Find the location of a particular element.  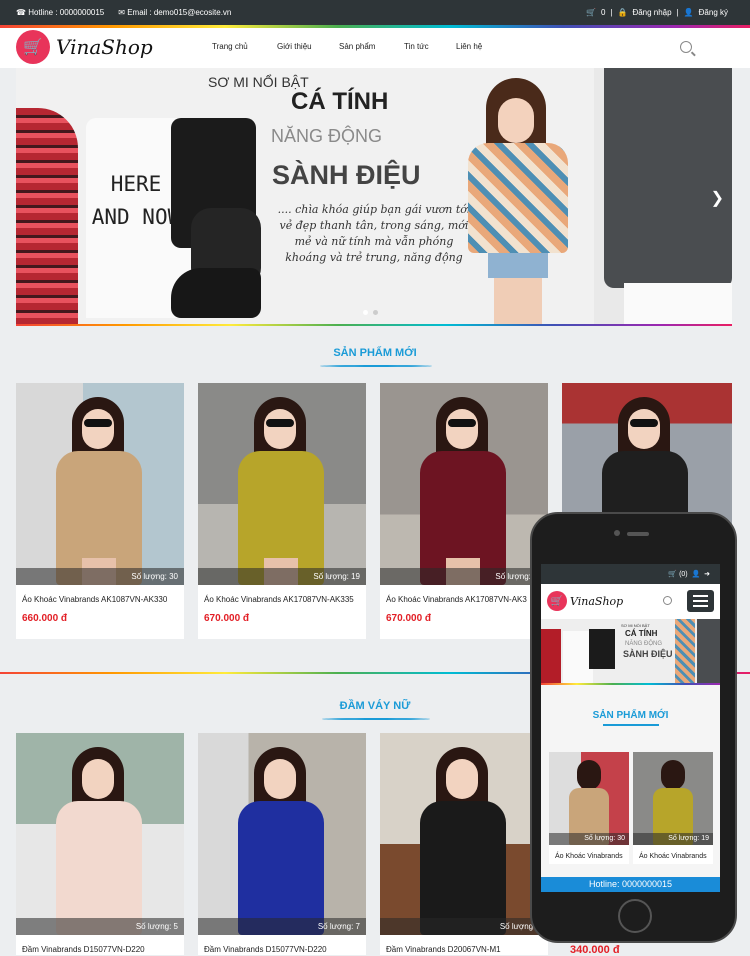

product-card: Số lượng: 5 Đầm Vinabrands D15077VN-D220 is located at coordinates (100, 844).